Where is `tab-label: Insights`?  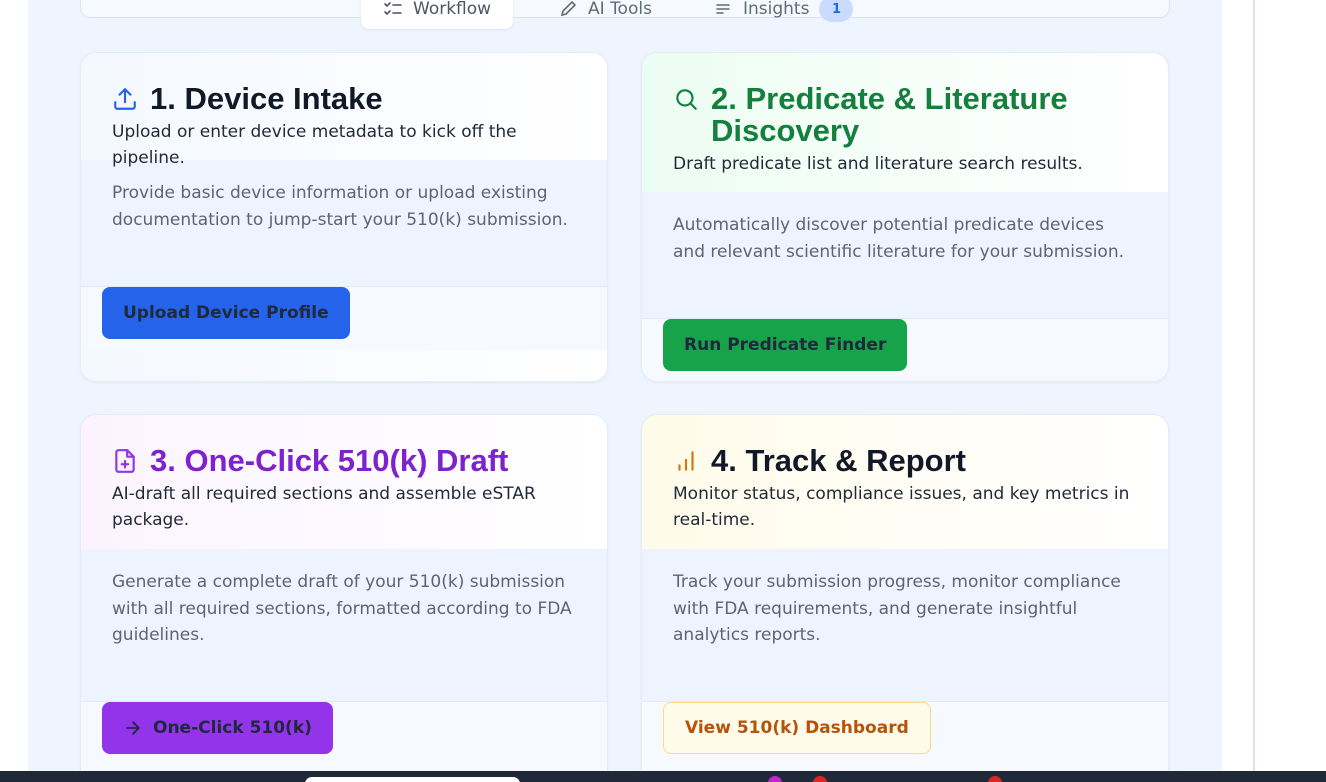 tab-label: Insights is located at coordinates (776, 9).